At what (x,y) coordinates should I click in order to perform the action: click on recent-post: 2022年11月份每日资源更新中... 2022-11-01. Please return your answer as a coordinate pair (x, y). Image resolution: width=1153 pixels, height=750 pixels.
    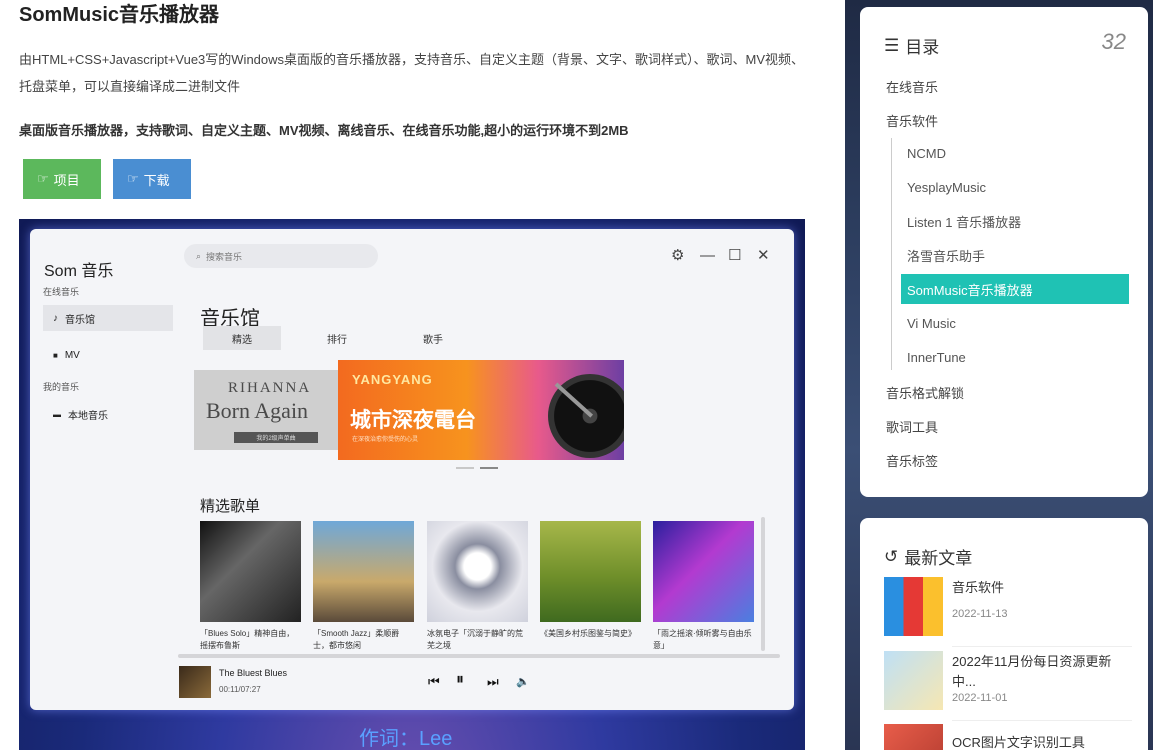
    Looking at the image, I should click on (1008, 686).